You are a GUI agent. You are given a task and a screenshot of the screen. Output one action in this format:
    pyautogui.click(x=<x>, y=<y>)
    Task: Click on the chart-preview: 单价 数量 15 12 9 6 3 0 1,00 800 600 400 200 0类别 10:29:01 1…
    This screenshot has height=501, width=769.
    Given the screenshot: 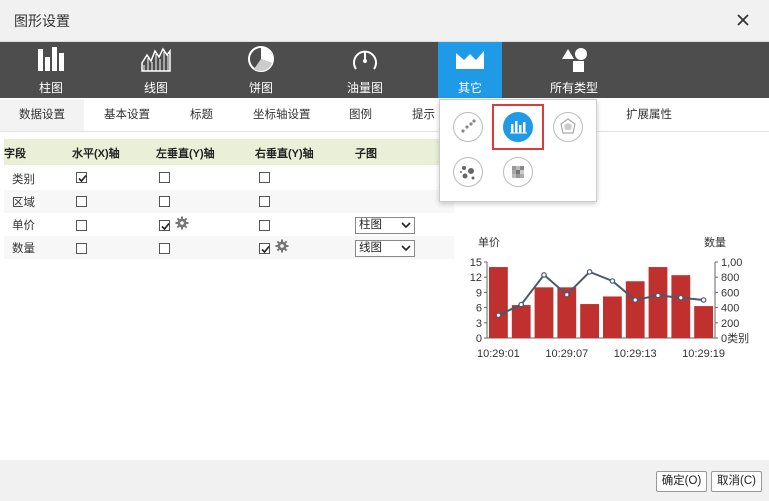 What is the action you would take?
    pyautogui.click(x=615, y=297)
    